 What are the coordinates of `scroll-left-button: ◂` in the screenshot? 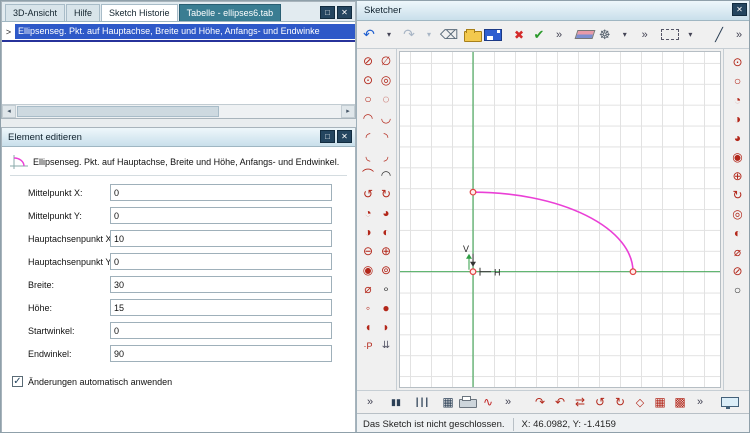 It's located at (9, 111).